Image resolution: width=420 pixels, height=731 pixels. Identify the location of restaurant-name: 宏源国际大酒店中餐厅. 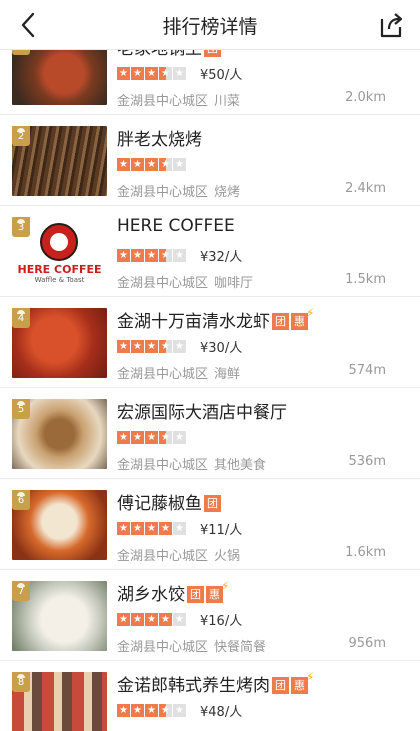
(202, 410).